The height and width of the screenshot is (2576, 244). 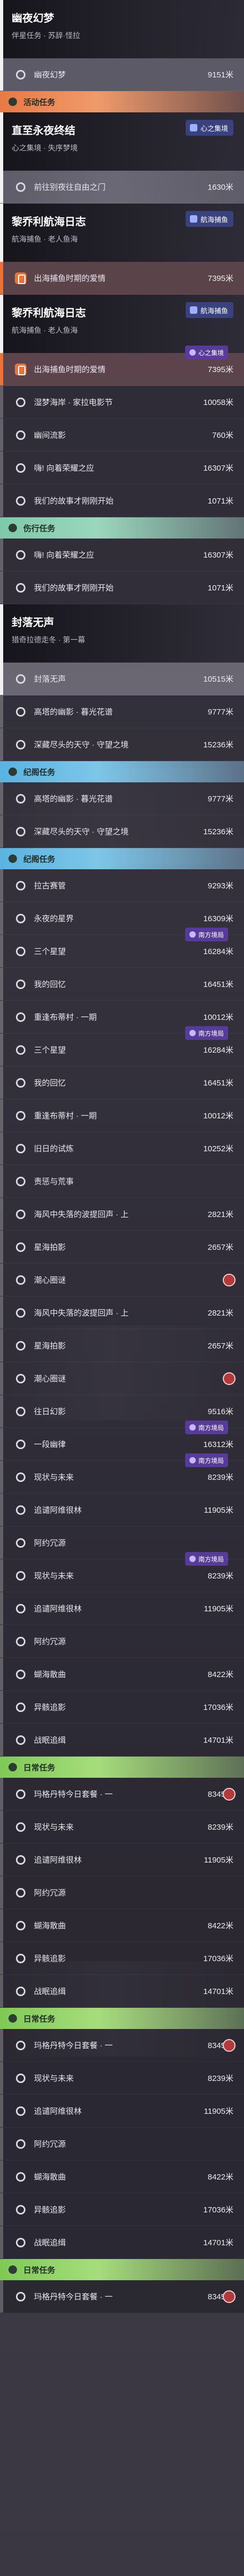 What do you see at coordinates (122, 366) in the screenshot?
I see `quest-item: 出海捕鱼时期的爱情 7395米 心之集境` at bounding box center [122, 366].